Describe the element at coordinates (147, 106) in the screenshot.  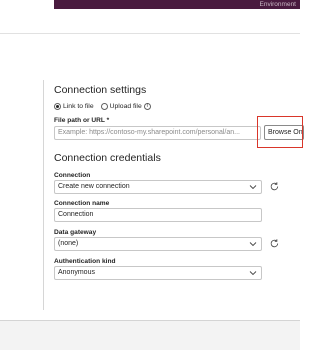
I see `info-icon: i` at that location.